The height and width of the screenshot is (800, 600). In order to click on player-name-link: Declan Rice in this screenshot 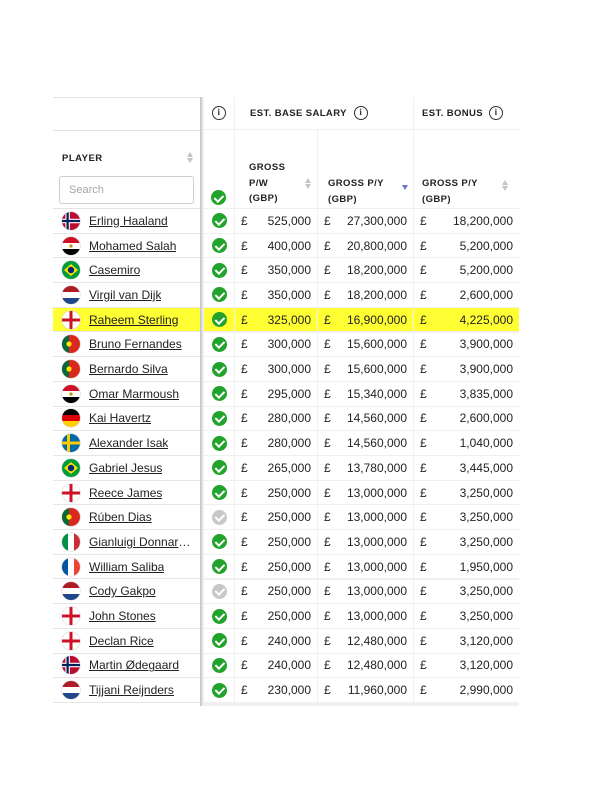, I will do `click(121, 641)`.